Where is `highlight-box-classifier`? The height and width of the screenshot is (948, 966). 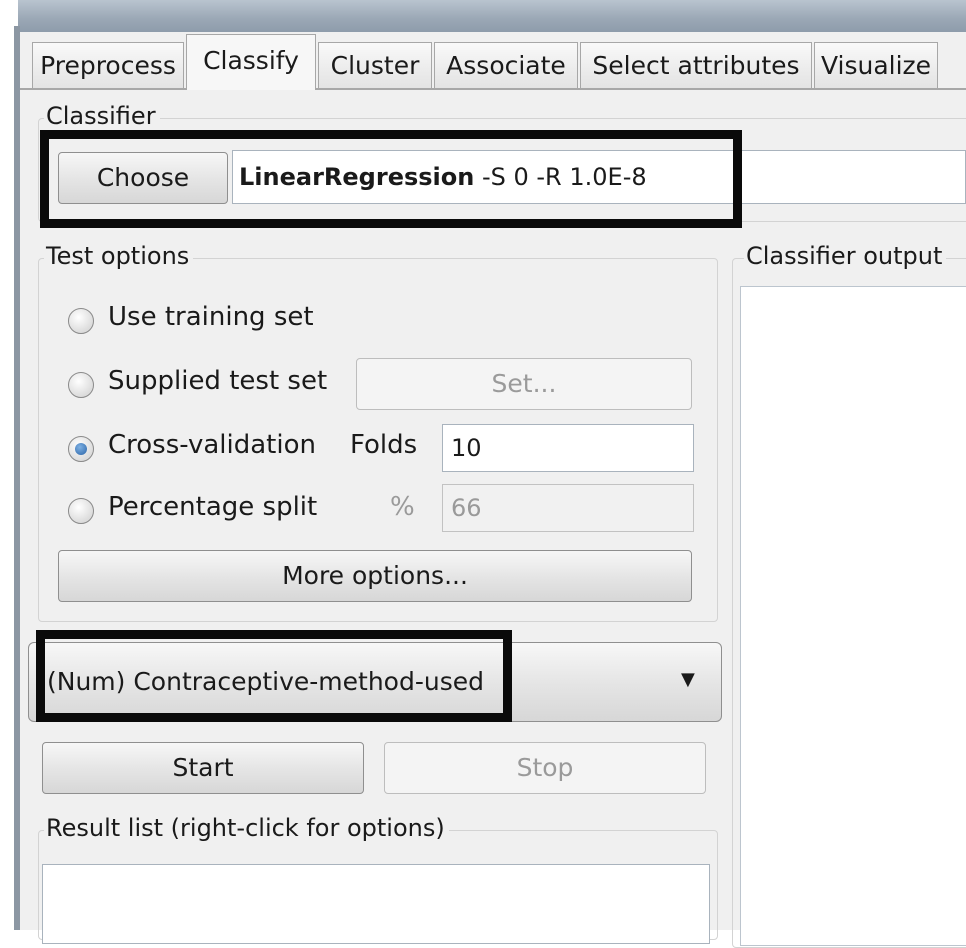 highlight-box-classifier is located at coordinates (391, 179).